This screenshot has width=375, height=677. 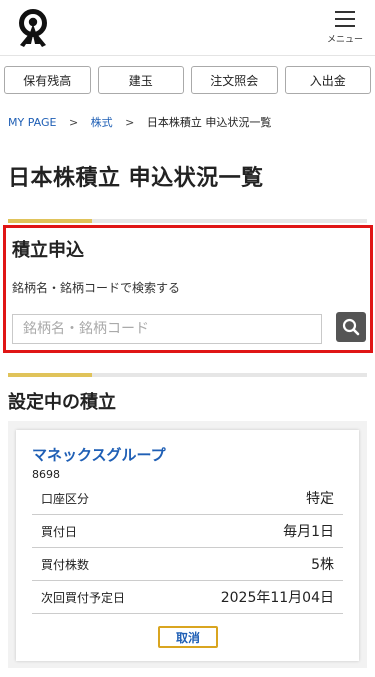 I want to click on detail-value: 毎月1日, so click(x=308, y=532).